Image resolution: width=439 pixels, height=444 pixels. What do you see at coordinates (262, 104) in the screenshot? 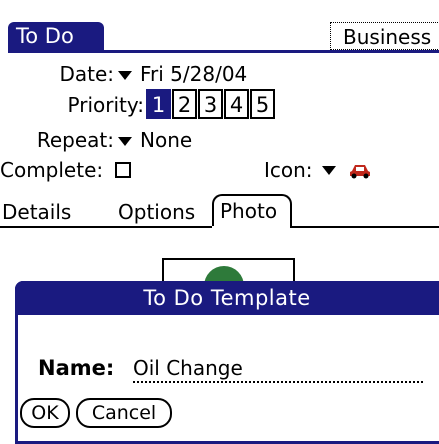
I see `priority-5-button: 5` at bounding box center [262, 104].